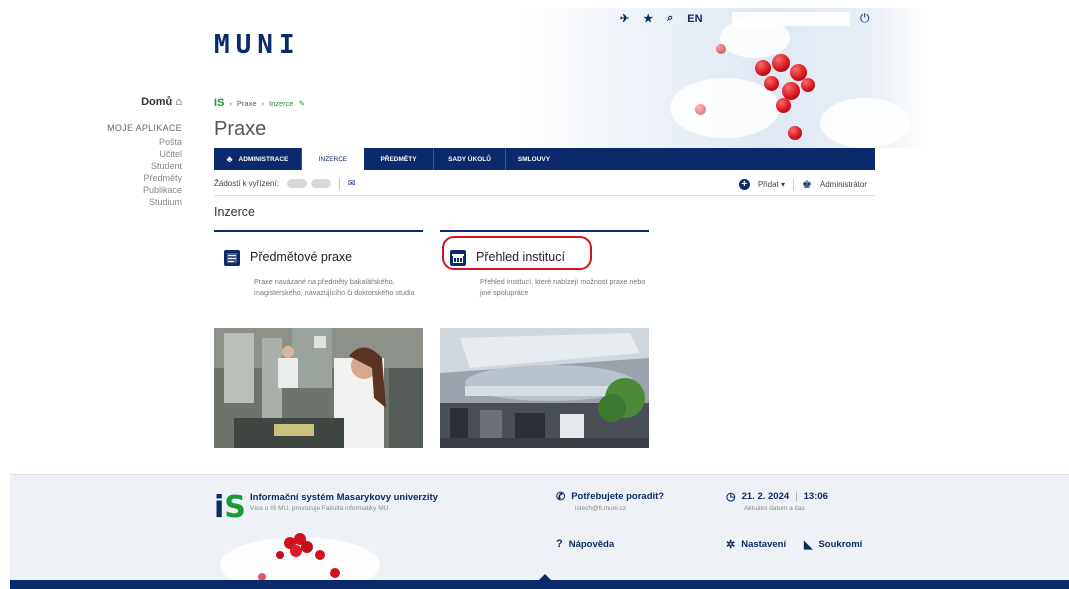  Describe the element at coordinates (246, 183) in the screenshot. I see `requests-label: Žádosti k vyřízení:` at that location.